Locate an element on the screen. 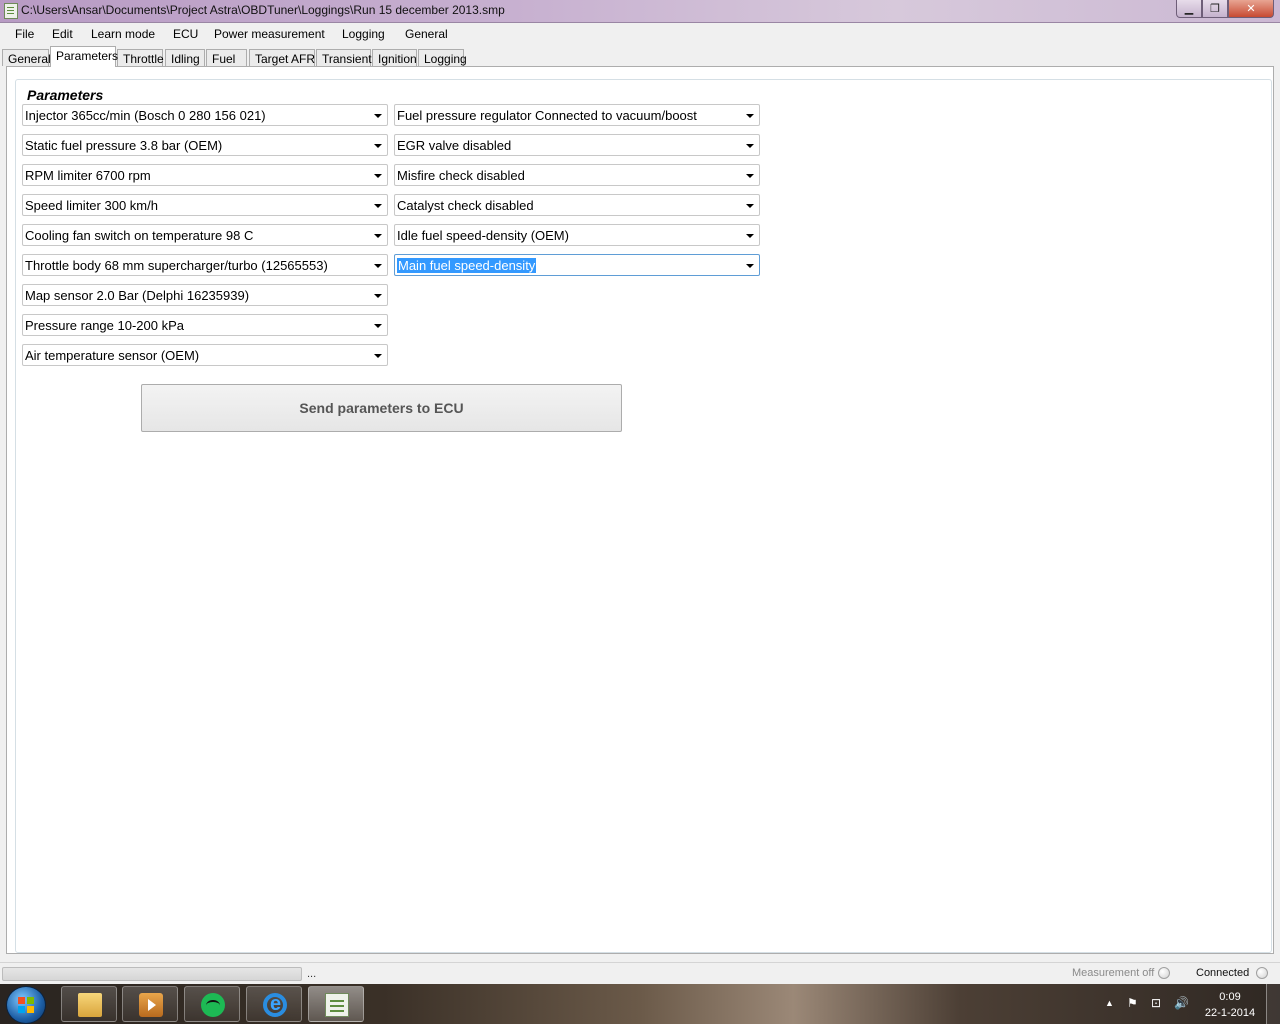  cooling-fan-select: Cooling fan switch on temperature 98 C is located at coordinates (205, 235).